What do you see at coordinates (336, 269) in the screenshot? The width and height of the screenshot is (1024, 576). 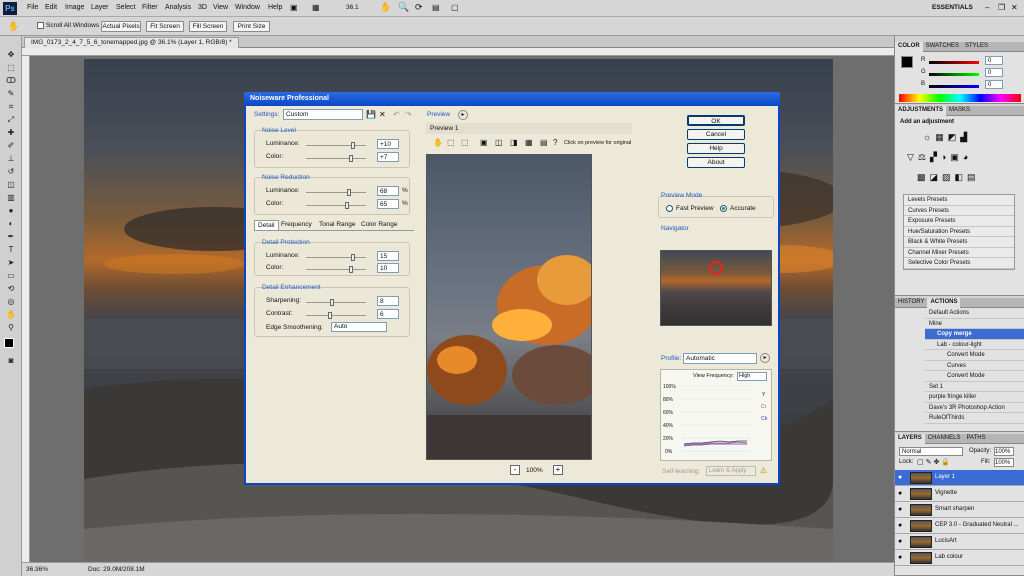 I see `detail-protection-color-slider` at bounding box center [336, 269].